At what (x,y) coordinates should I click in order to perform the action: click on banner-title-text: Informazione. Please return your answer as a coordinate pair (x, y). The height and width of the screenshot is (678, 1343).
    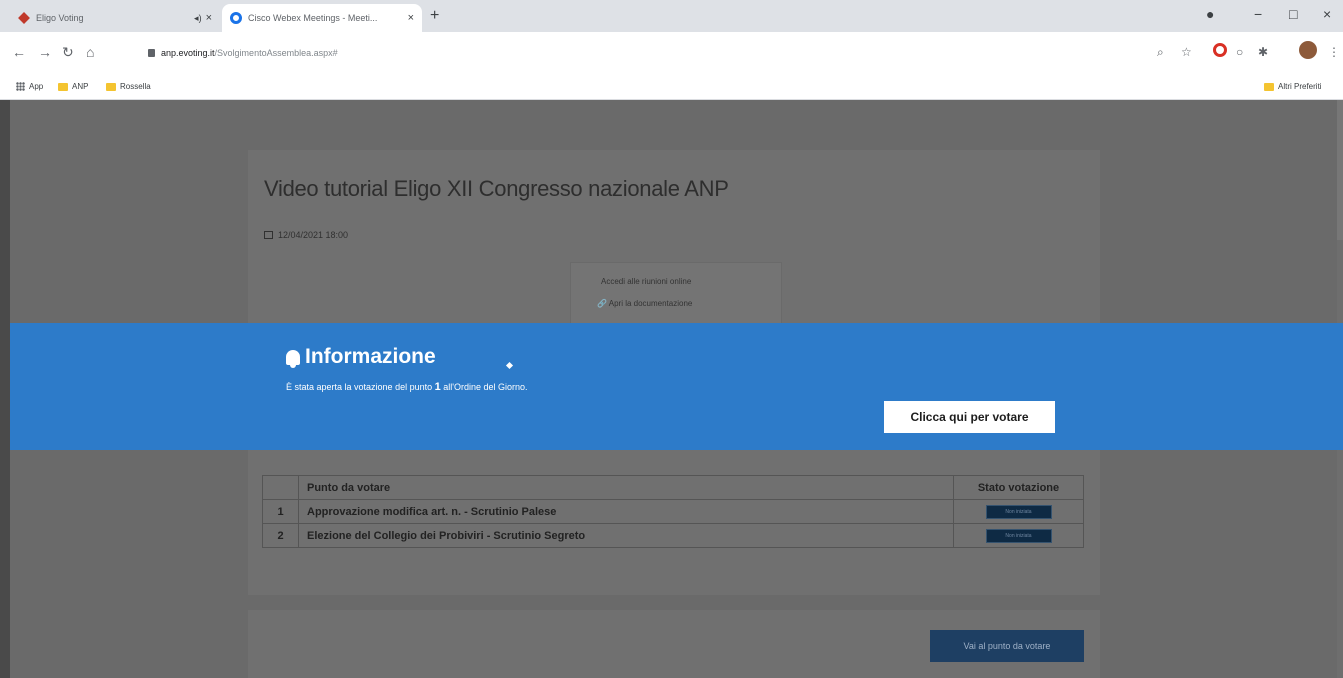
    Looking at the image, I should click on (370, 356).